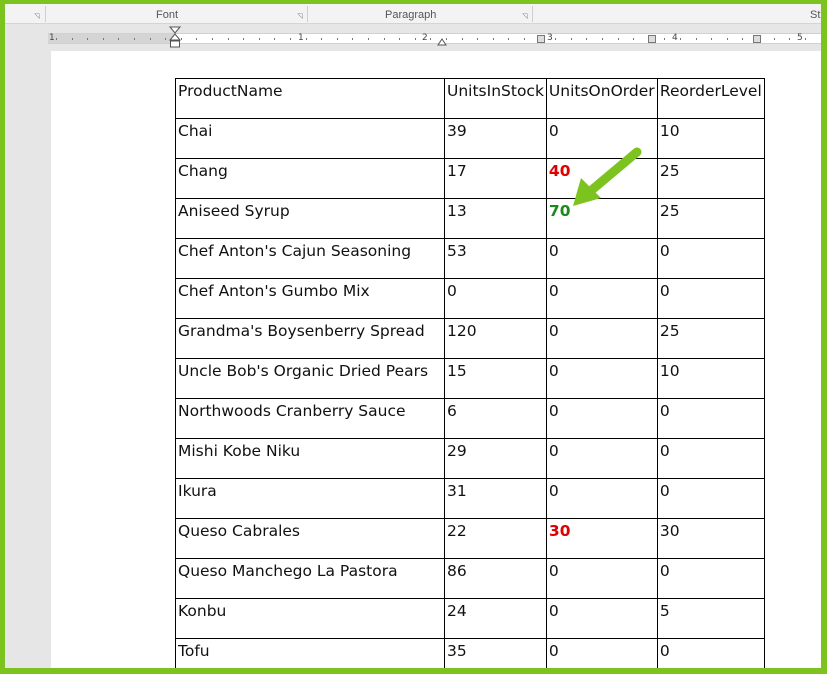  I want to click on table-cell: Ikura, so click(310, 498).